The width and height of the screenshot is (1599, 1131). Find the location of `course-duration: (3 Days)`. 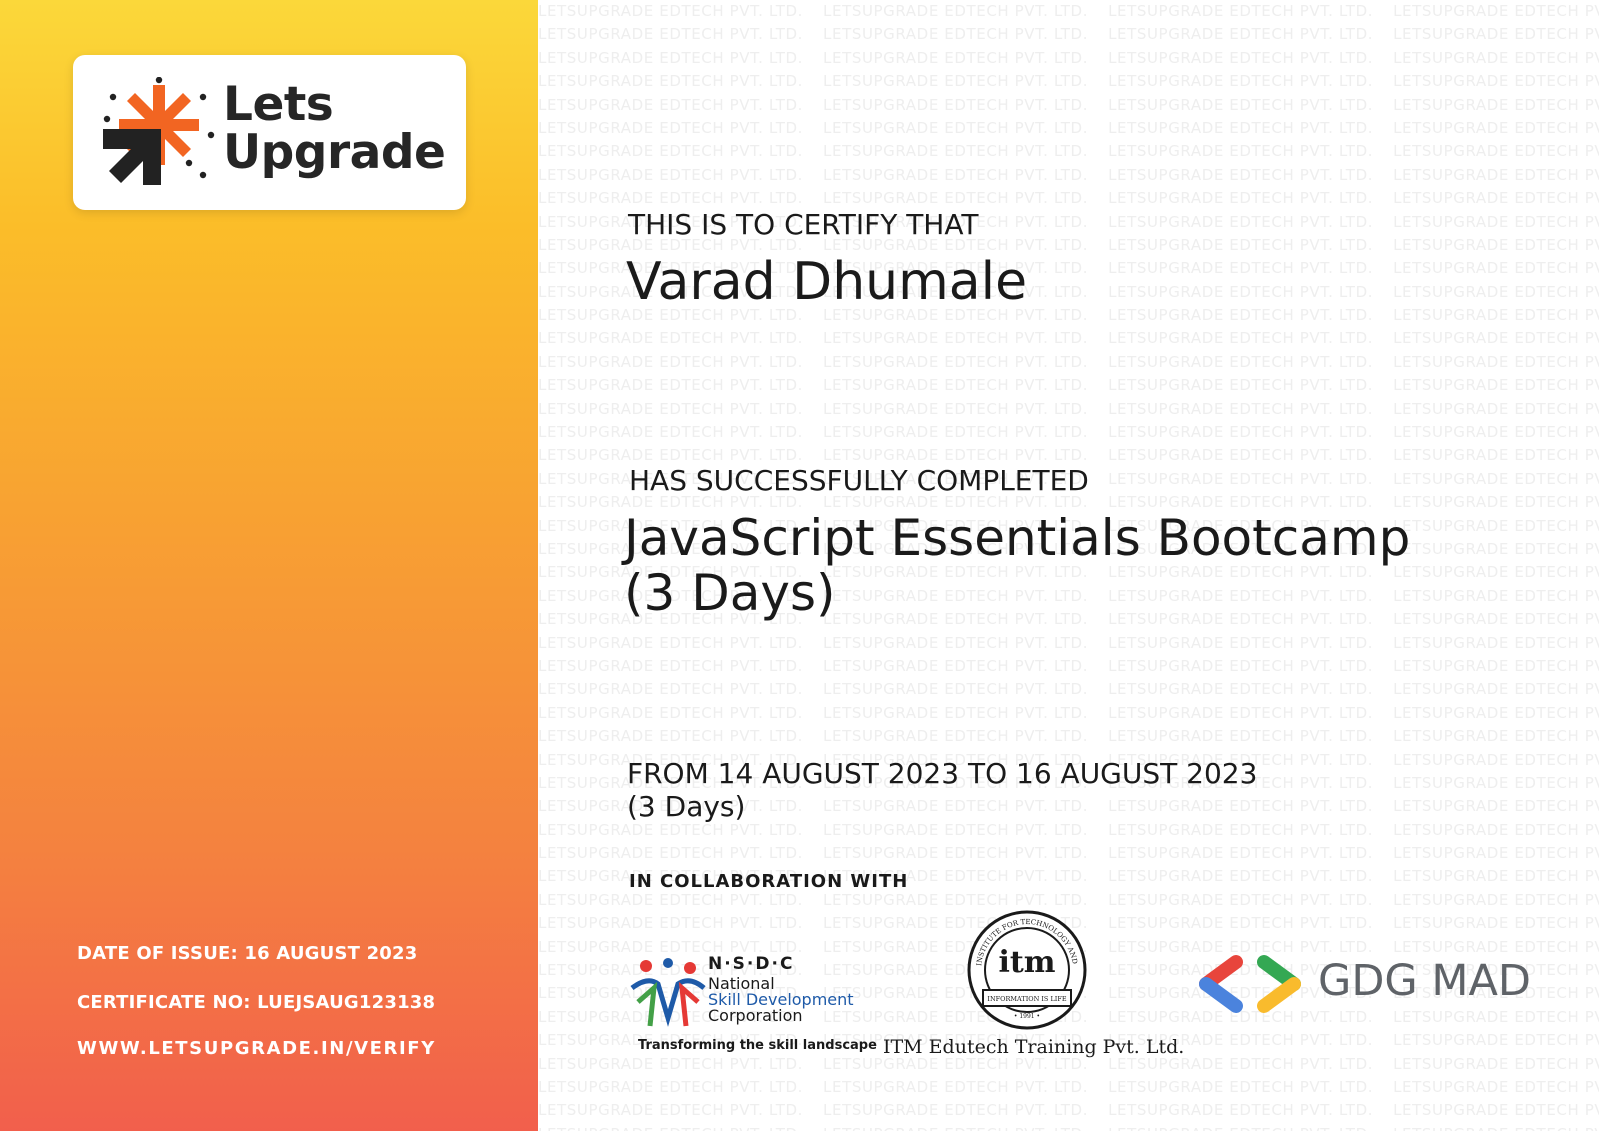

course-duration: (3 Days) is located at coordinates (686, 806).